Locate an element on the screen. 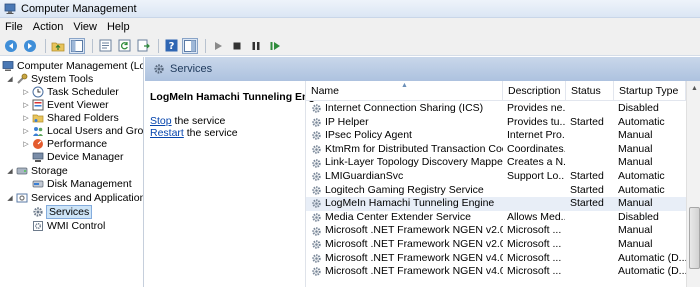 This screenshot has width=700, height=287. services-apps-icon is located at coordinates (22, 198).